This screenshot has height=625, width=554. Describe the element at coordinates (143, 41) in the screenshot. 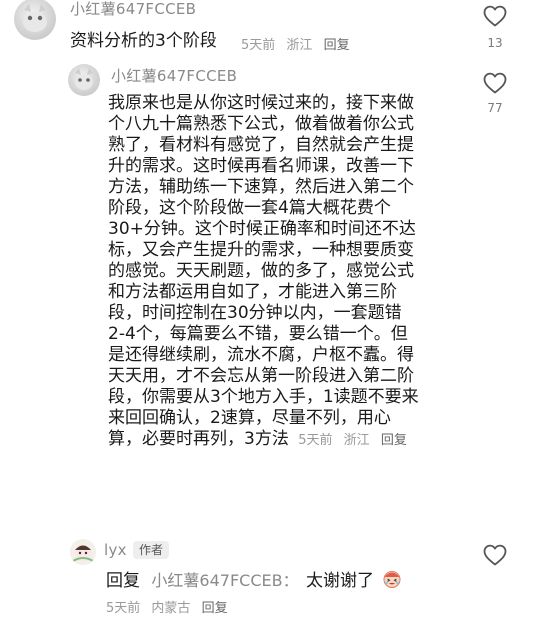

I see `comment1-text: 资料分析的3个阶段` at that location.